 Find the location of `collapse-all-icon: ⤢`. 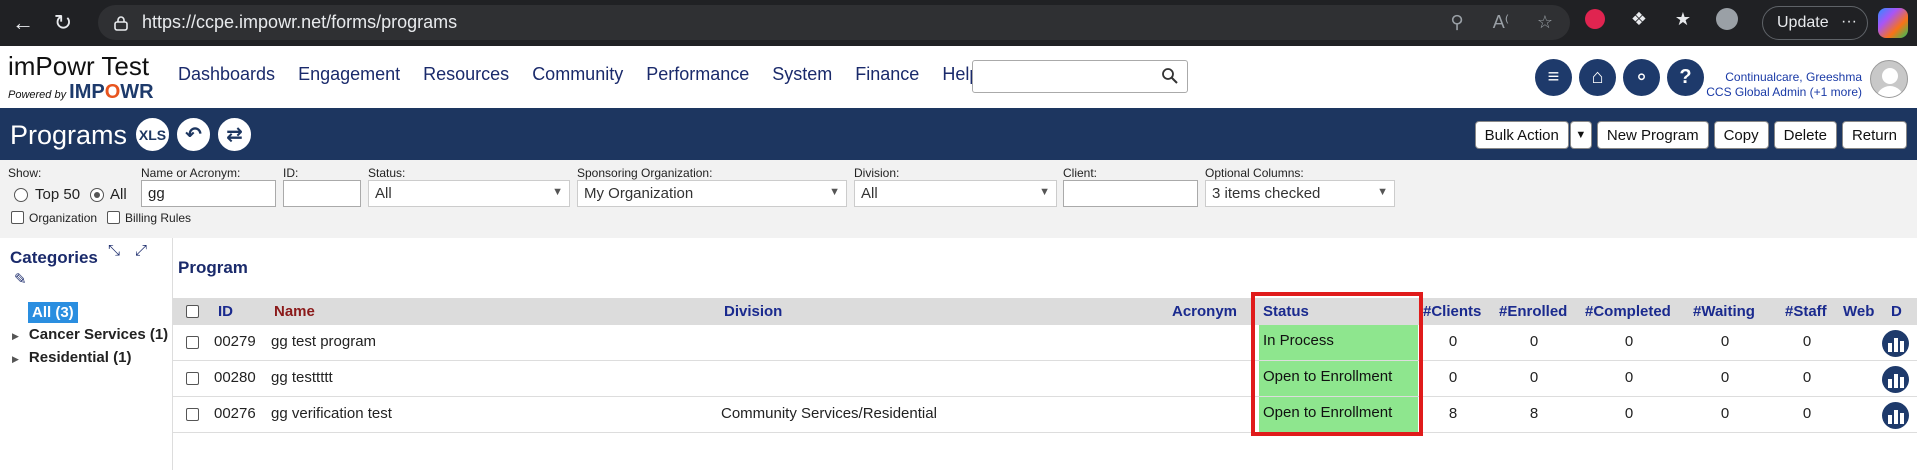

collapse-all-icon: ⤢ is located at coordinates (141, 250).